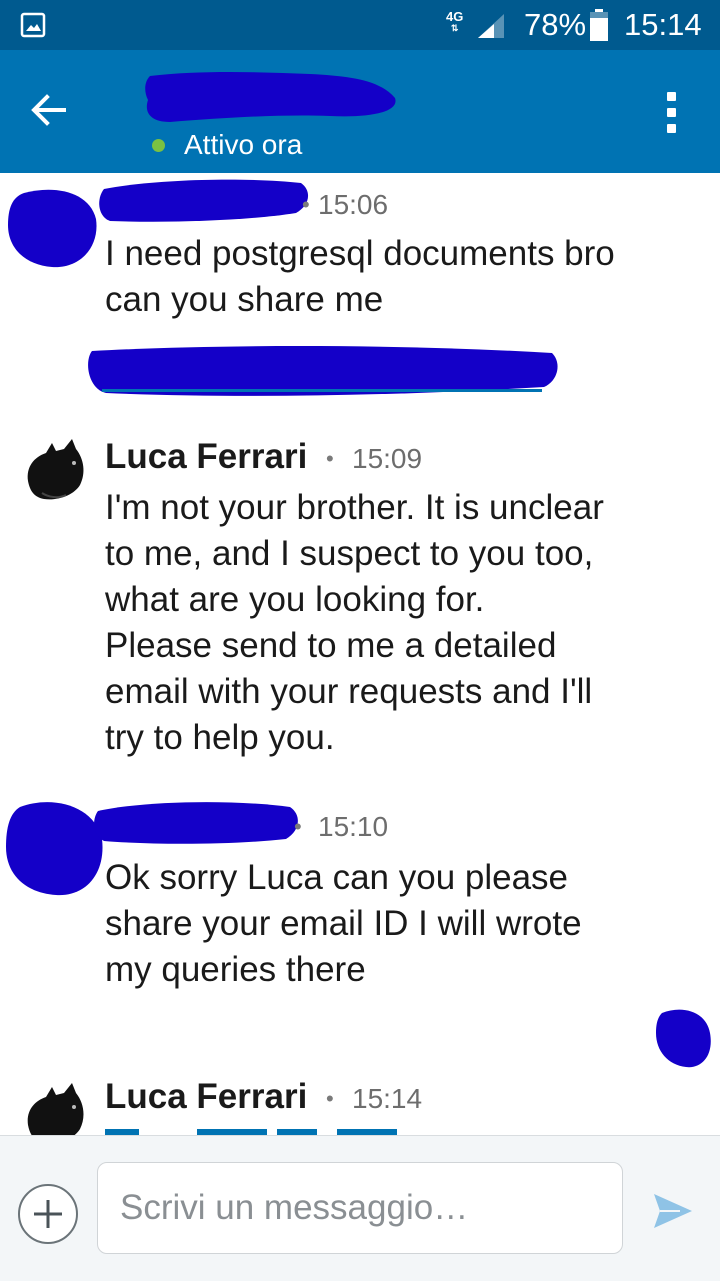 This screenshot has height=1281, width=720. I want to click on presence-status: Attivo ora, so click(243, 144).